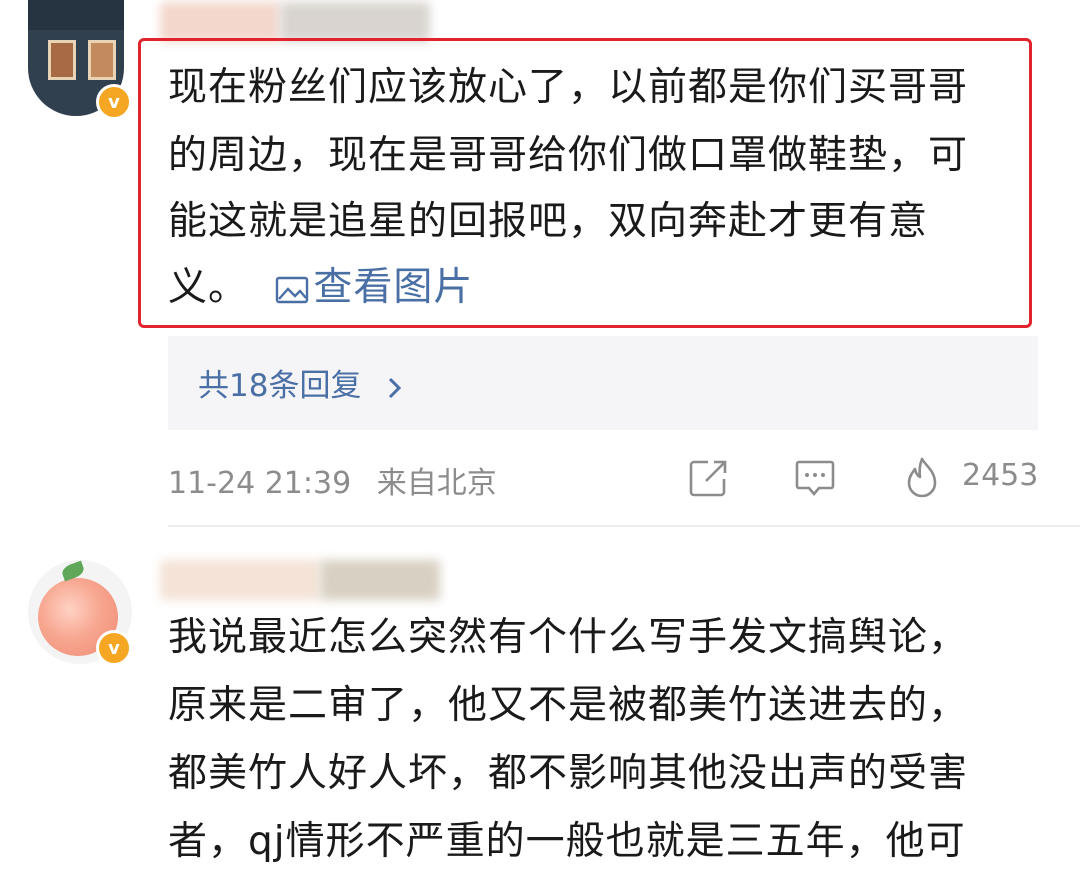 The image size is (1080, 889). I want to click on chevron-right-icon, so click(395, 387).